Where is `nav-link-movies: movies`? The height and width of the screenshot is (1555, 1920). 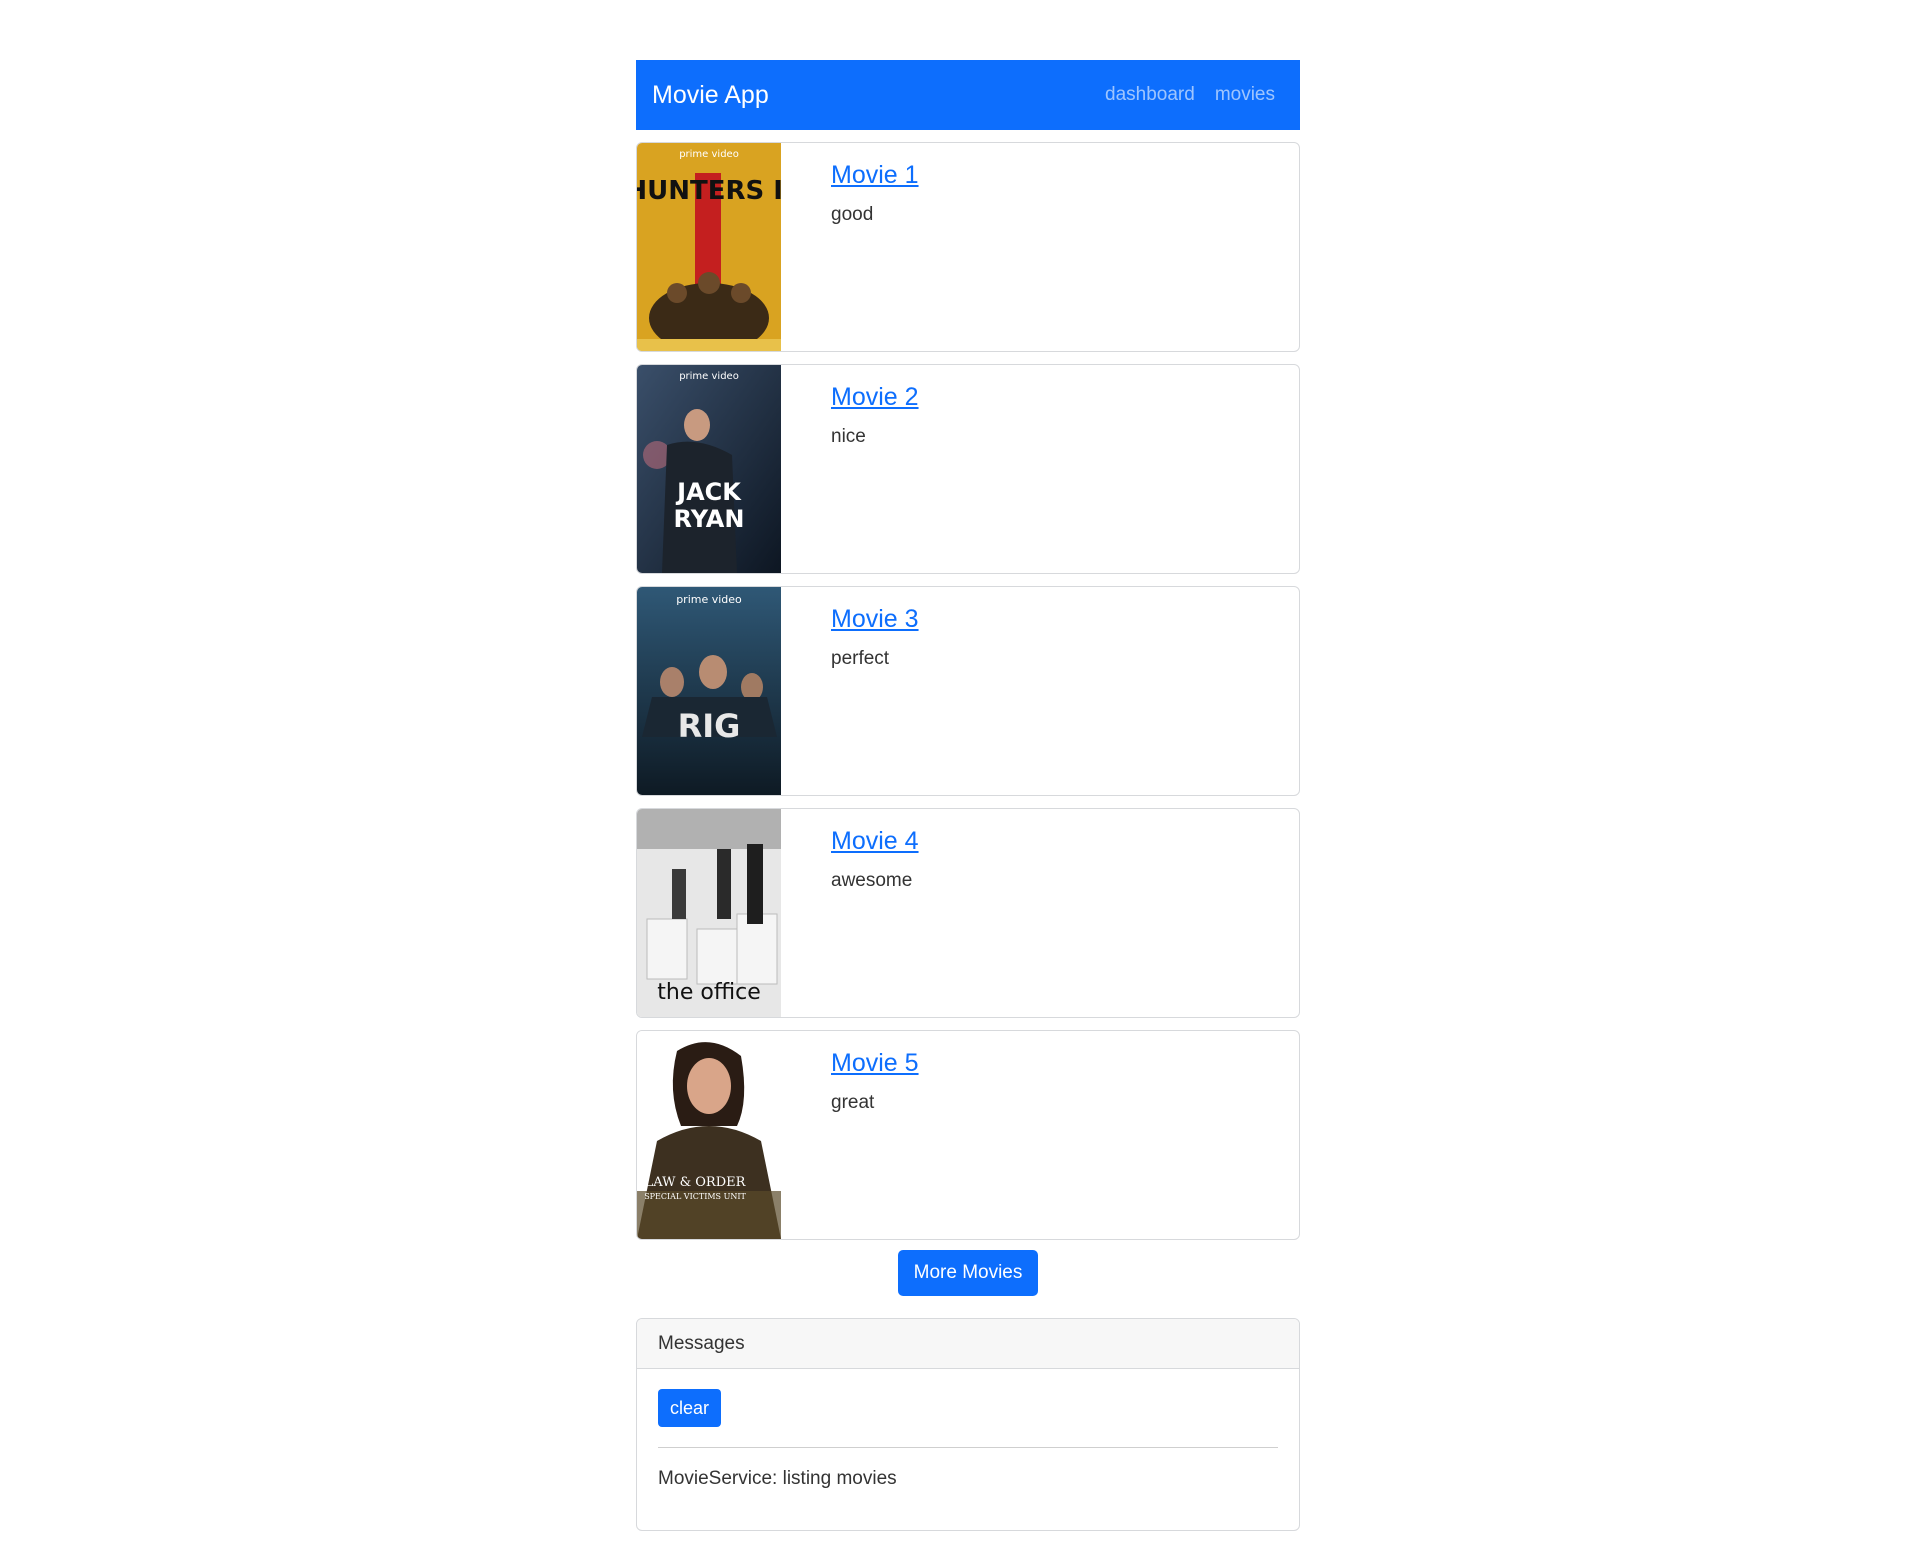 nav-link-movies: movies is located at coordinates (1245, 95).